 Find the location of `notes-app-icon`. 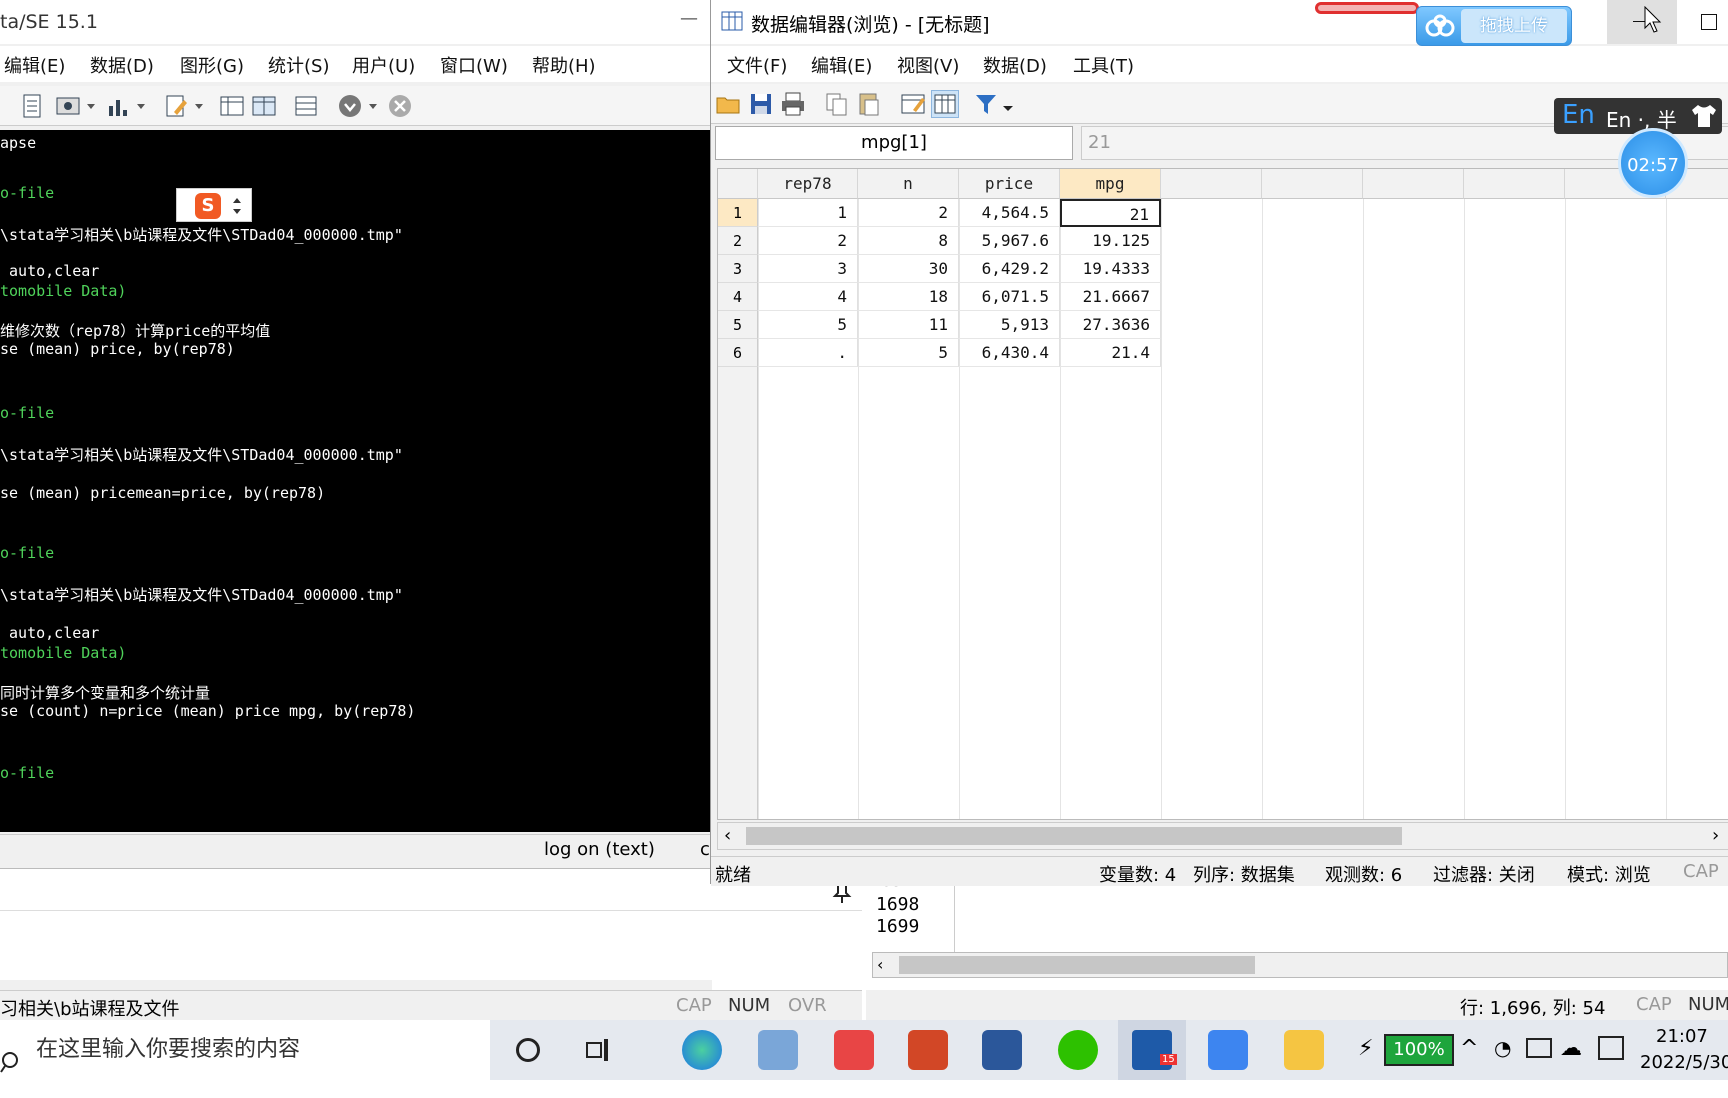

notes-app-icon is located at coordinates (1228, 1050).